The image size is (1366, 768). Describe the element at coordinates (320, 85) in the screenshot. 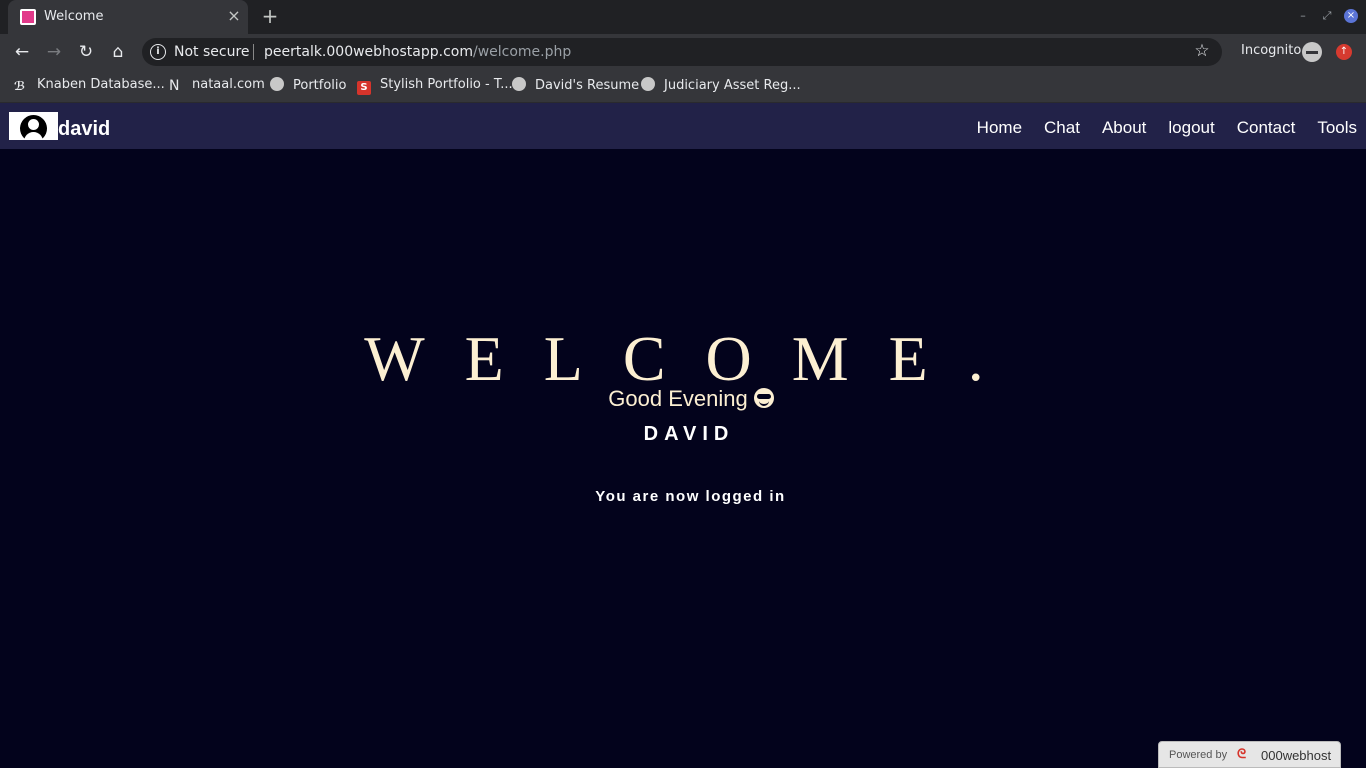

I see `bookmark-label: Portfolio` at that location.